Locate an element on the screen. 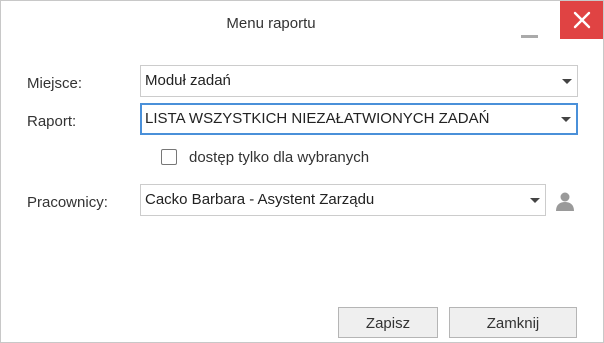  place-value: Moduł zadań is located at coordinates (188, 80).